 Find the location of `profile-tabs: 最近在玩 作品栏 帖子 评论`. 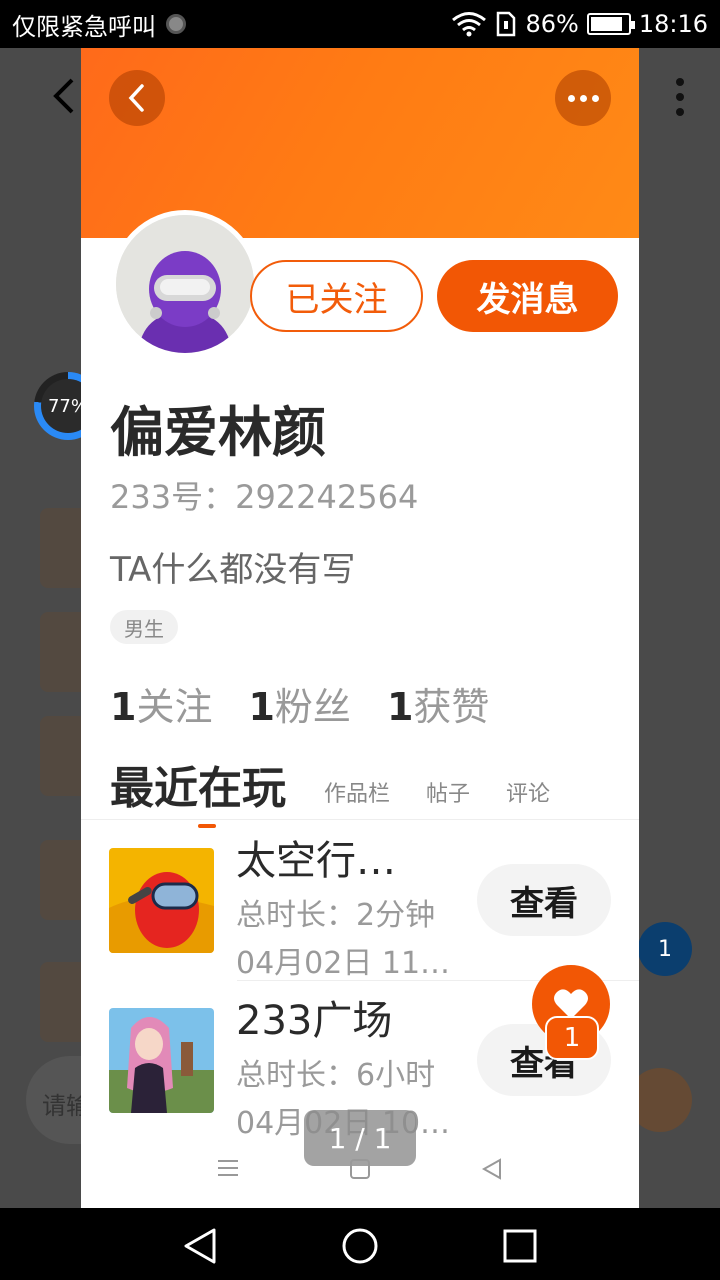

profile-tabs: 最近在玩 作品栏 帖子 评论 is located at coordinates (360, 790).